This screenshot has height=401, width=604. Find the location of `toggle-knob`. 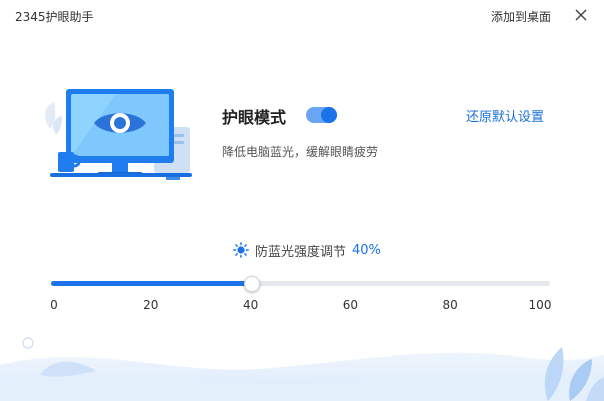

toggle-knob is located at coordinates (329, 115).